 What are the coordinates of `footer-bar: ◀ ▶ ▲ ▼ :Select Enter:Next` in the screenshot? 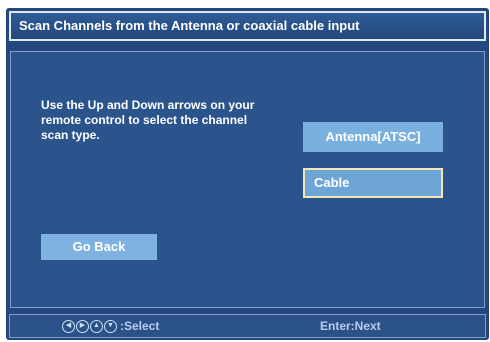 It's located at (247, 326).